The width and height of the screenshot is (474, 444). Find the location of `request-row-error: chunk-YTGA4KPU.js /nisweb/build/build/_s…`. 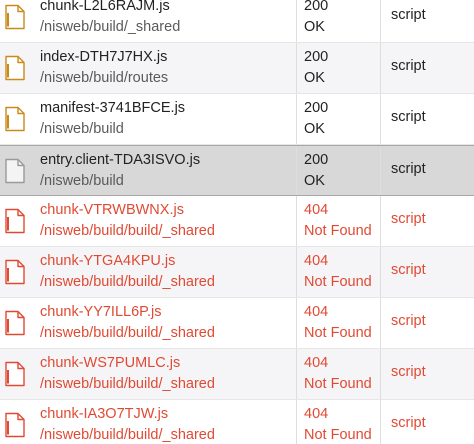

request-row-error: chunk-YTGA4KPU.js /nisweb/build/build/_s… is located at coordinates (237, 272).